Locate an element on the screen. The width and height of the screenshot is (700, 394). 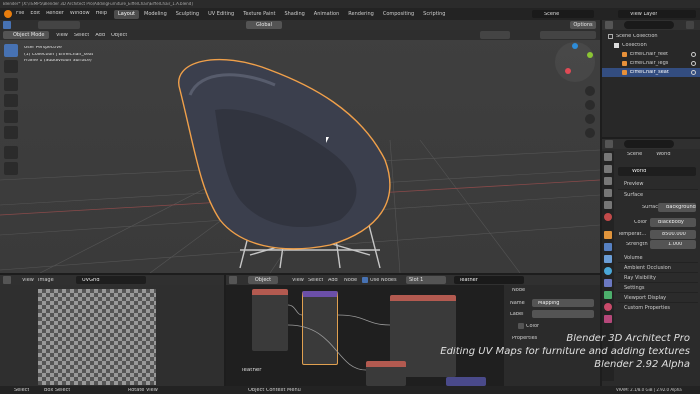
tab-rendering: Rendering is located at coordinates (361, 14).